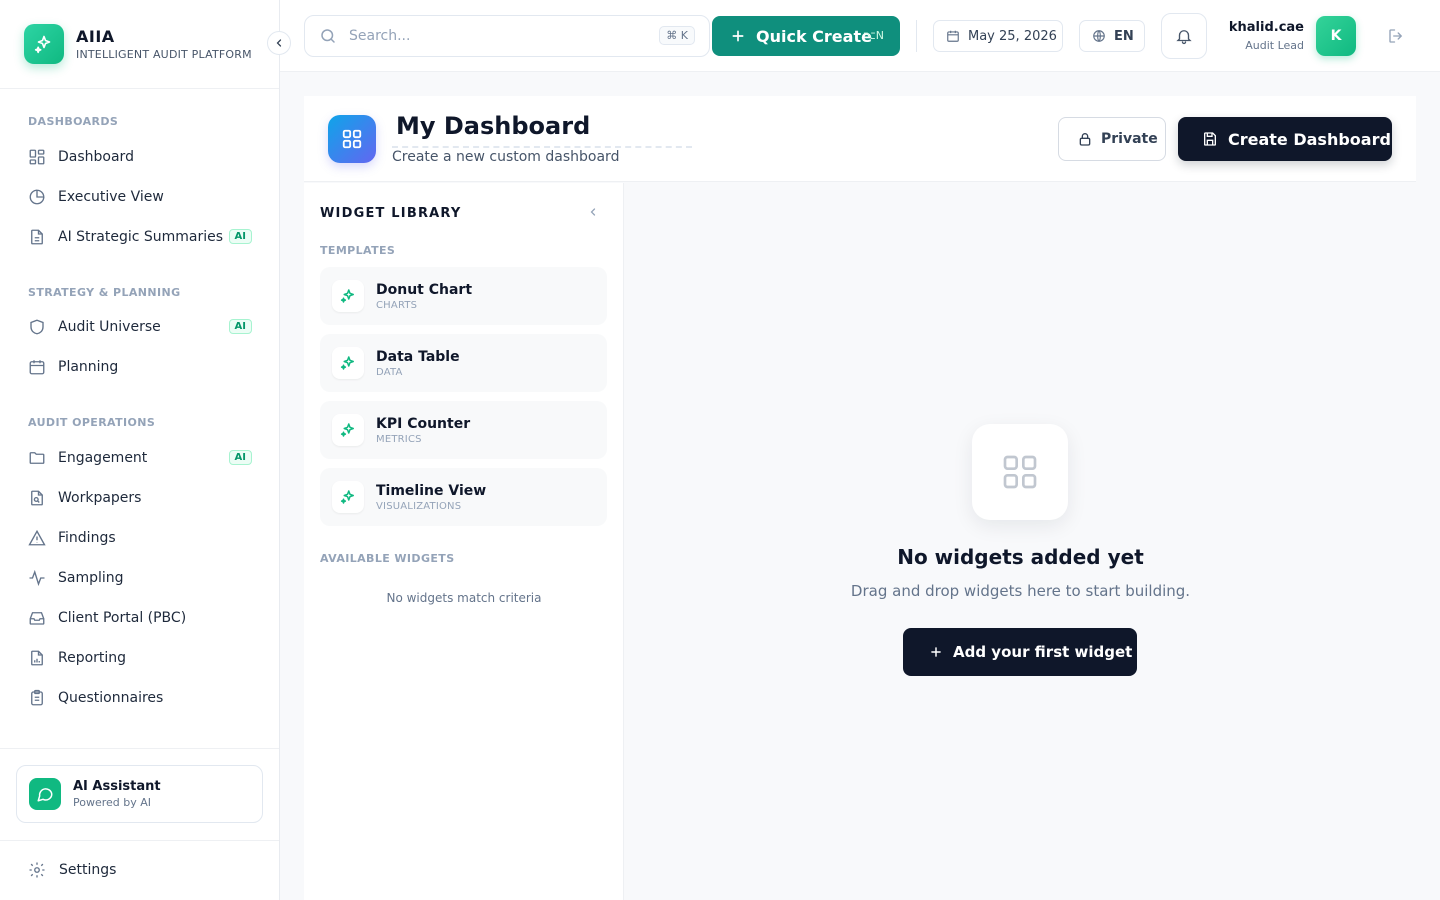 The image size is (1440, 900). Describe the element at coordinates (139, 870) in the screenshot. I see `settings-area: Settings` at that location.